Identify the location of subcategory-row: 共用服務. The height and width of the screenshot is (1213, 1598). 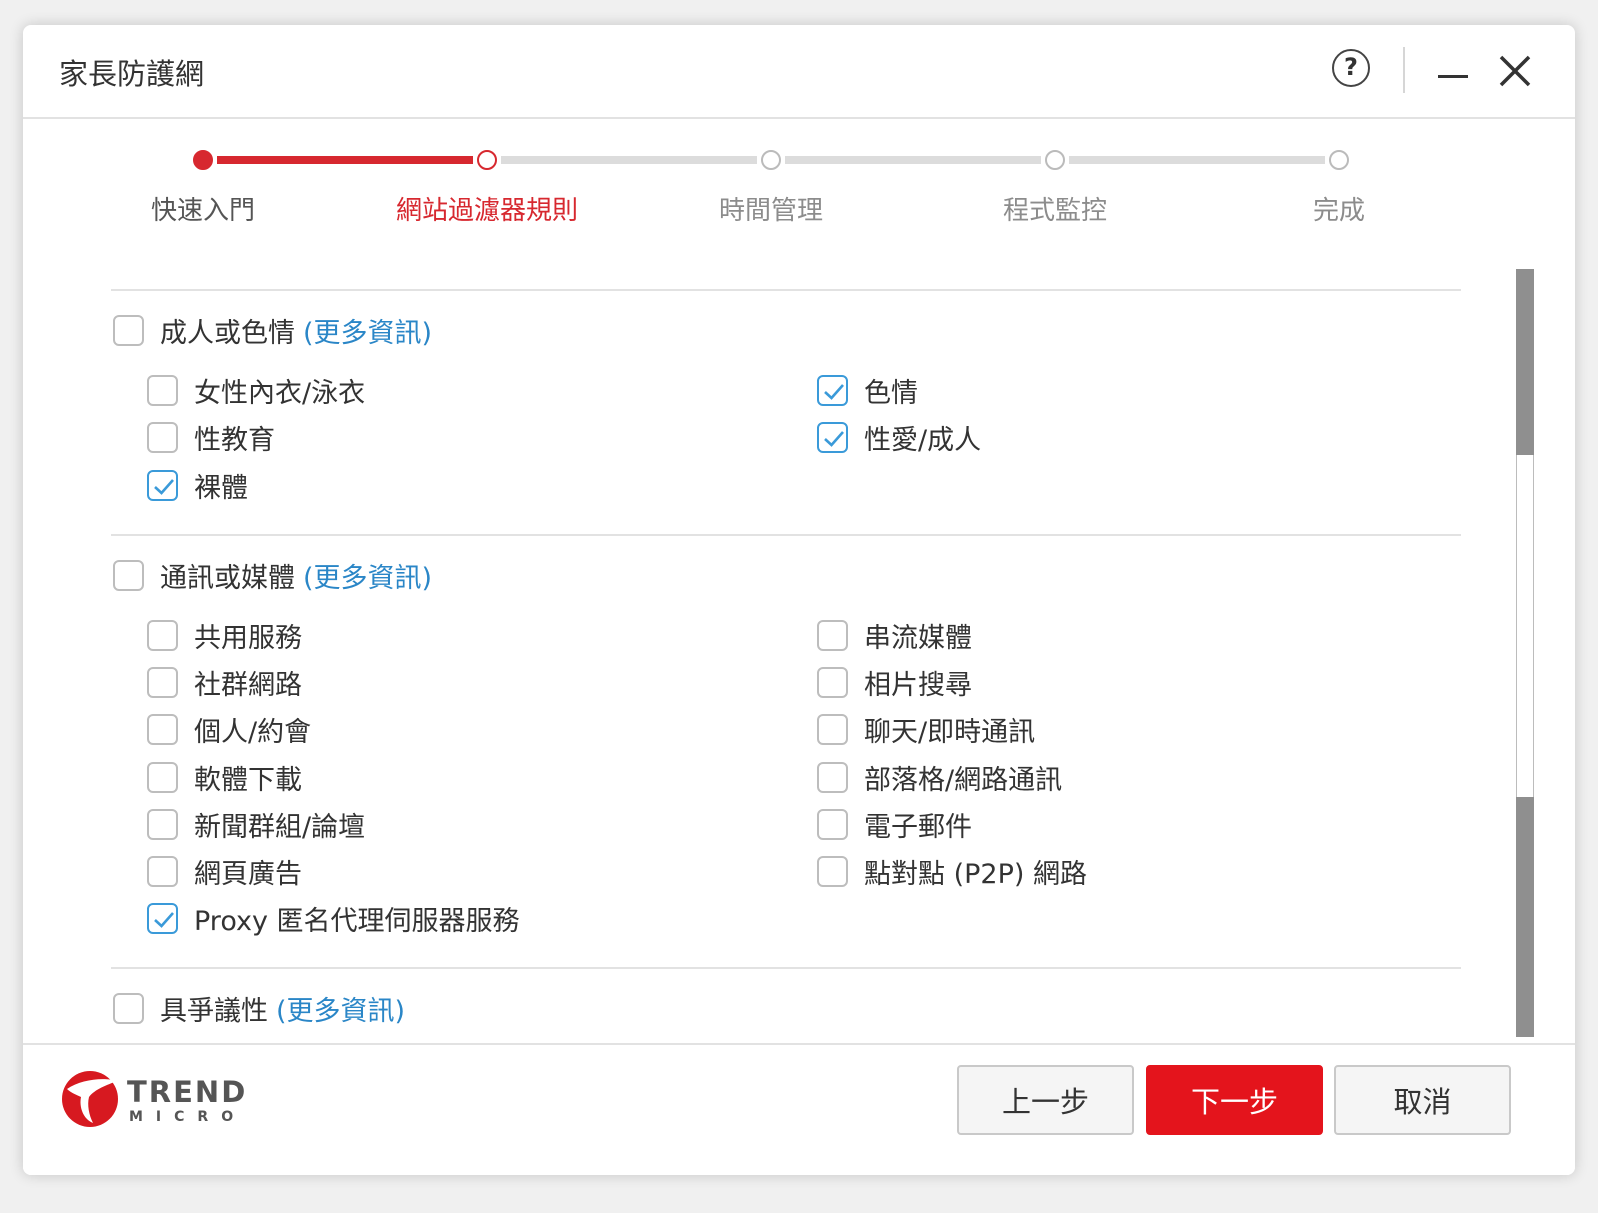
(224, 635).